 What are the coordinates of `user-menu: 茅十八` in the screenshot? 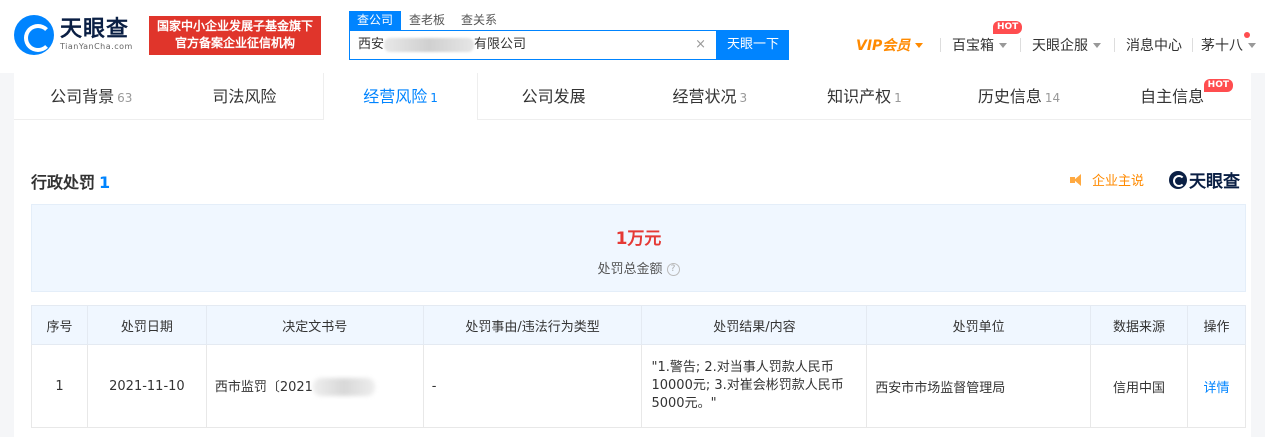 It's located at (1228, 45).